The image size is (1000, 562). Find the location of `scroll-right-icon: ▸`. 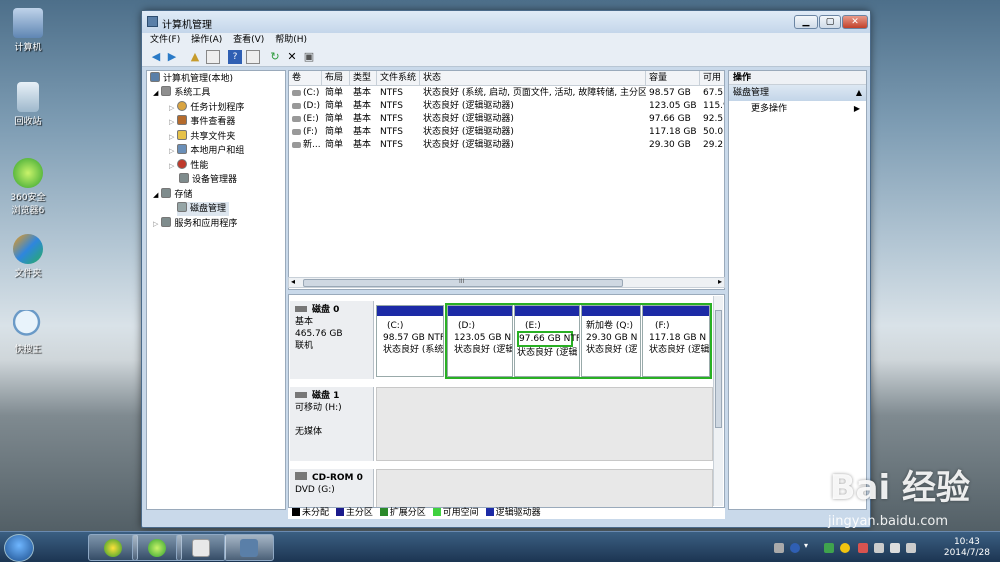

scroll-right-icon: ▸ is located at coordinates (720, 281).